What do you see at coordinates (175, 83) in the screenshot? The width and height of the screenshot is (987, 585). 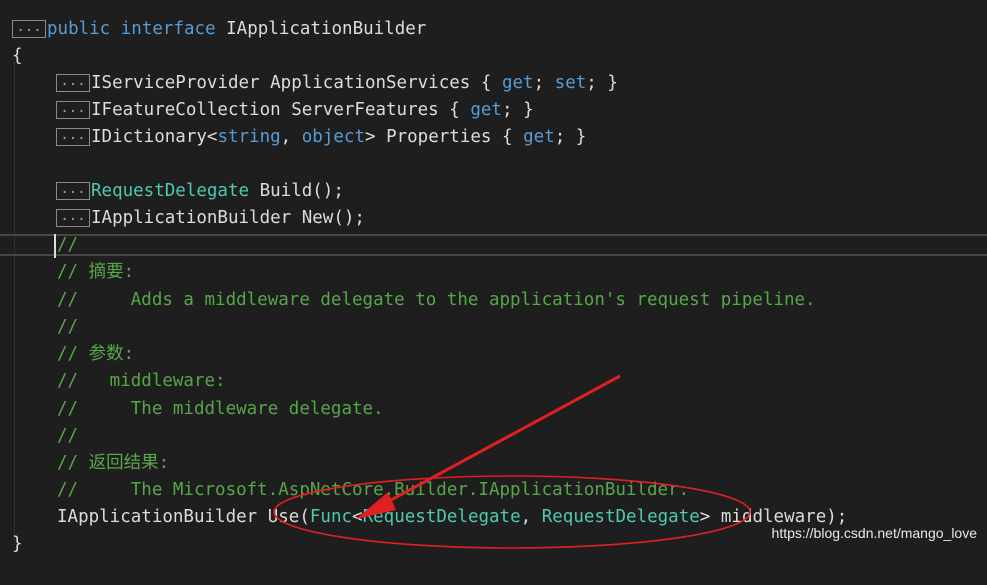 I see `property-type: IServiceProvider` at bounding box center [175, 83].